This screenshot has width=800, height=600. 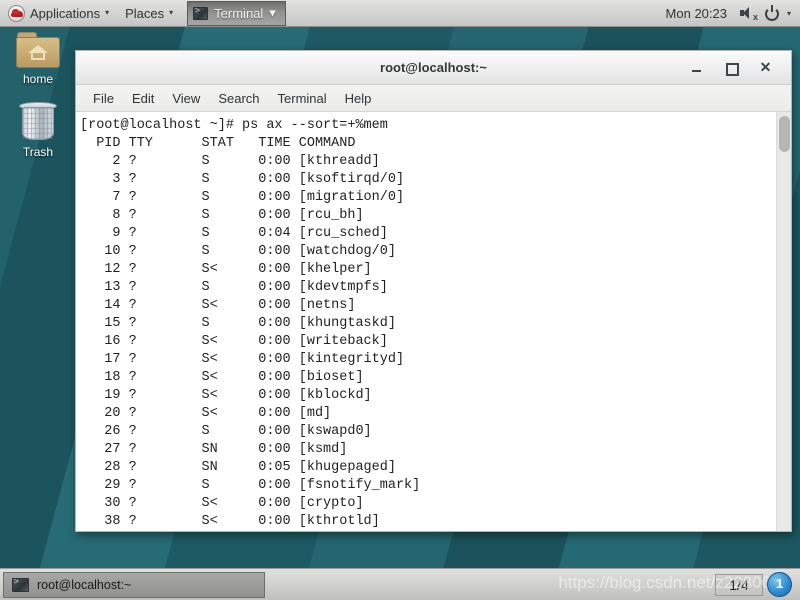 What do you see at coordinates (302, 98) in the screenshot?
I see `menu-terminal: Terminal` at bounding box center [302, 98].